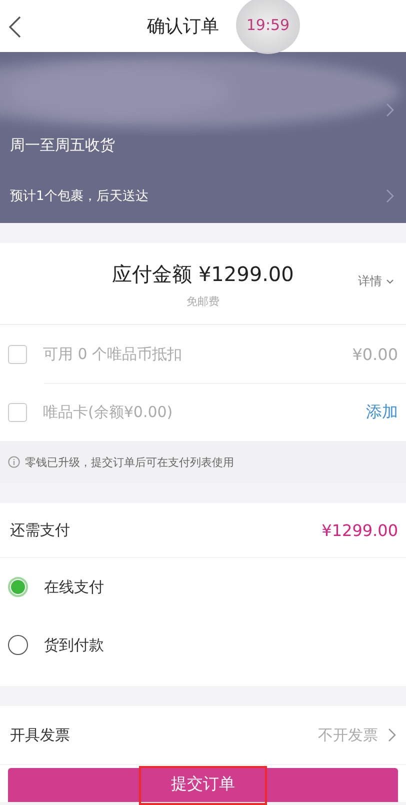 Image resolution: width=406 pixels, height=805 pixels. Describe the element at coordinates (390, 282) in the screenshot. I see `caret-icon` at that location.